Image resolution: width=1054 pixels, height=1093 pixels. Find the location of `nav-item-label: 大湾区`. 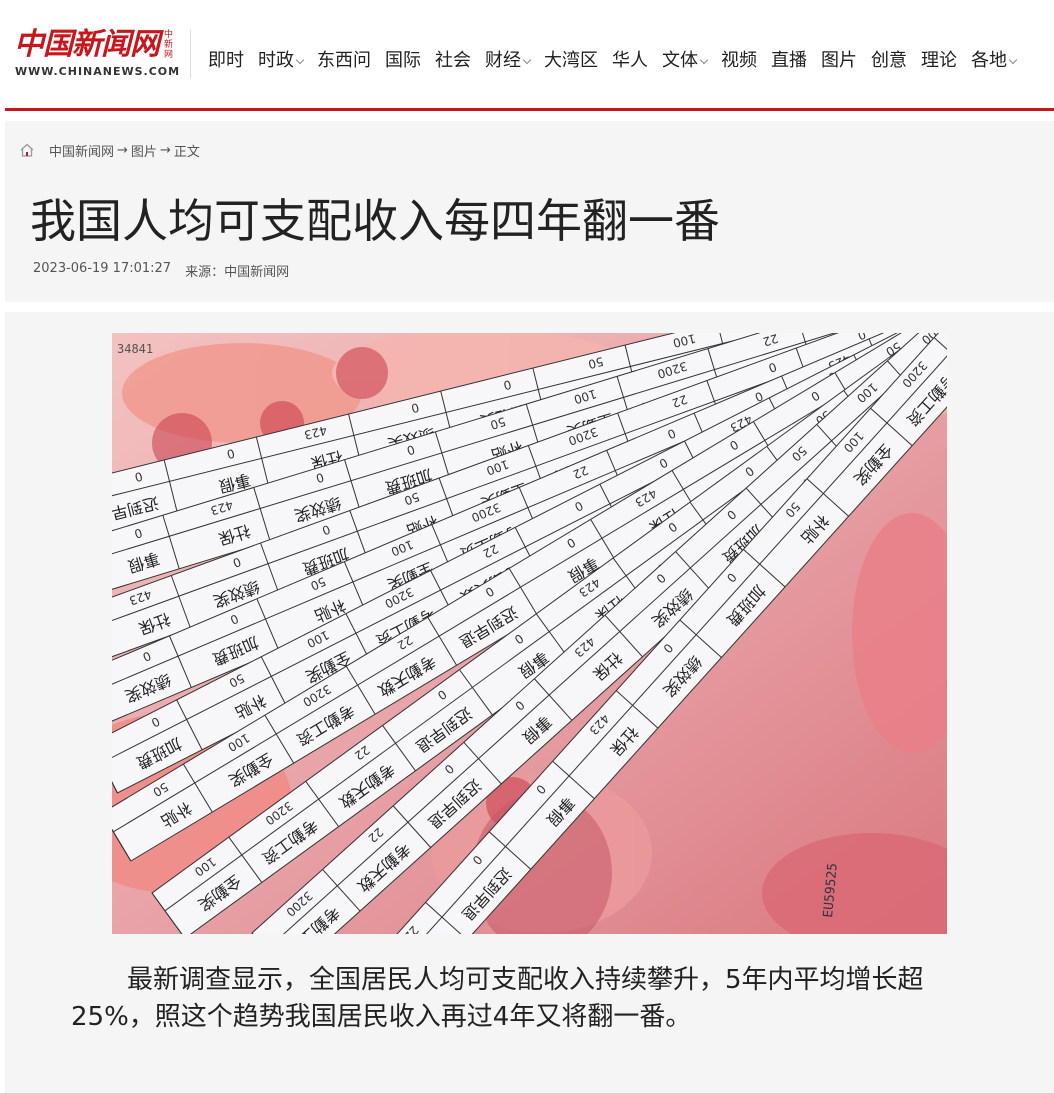

nav-item-label: 大湾区 is located at coordinates (571, 60).